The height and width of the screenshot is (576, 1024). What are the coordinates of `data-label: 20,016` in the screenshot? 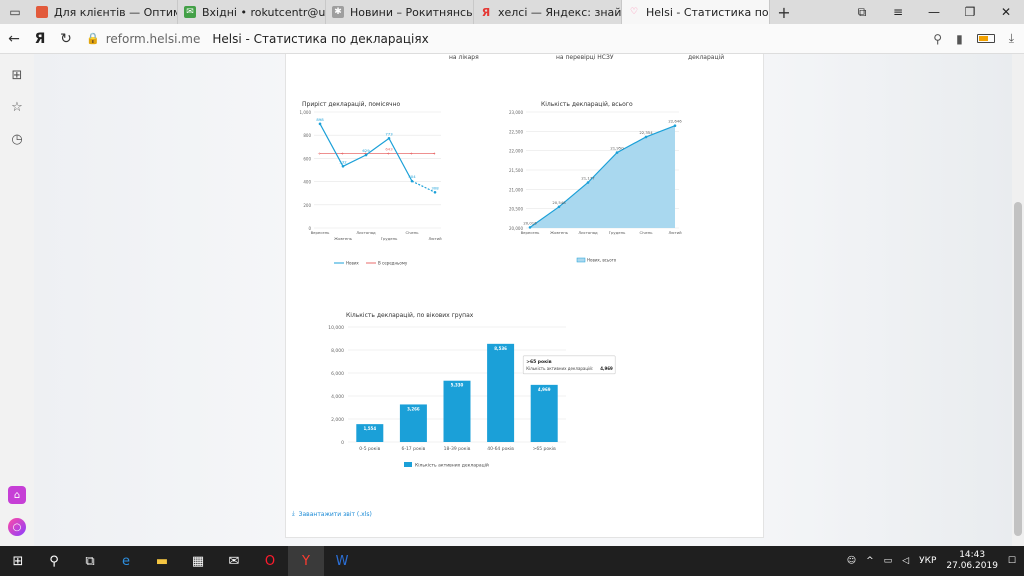 It's located at (530, 222).